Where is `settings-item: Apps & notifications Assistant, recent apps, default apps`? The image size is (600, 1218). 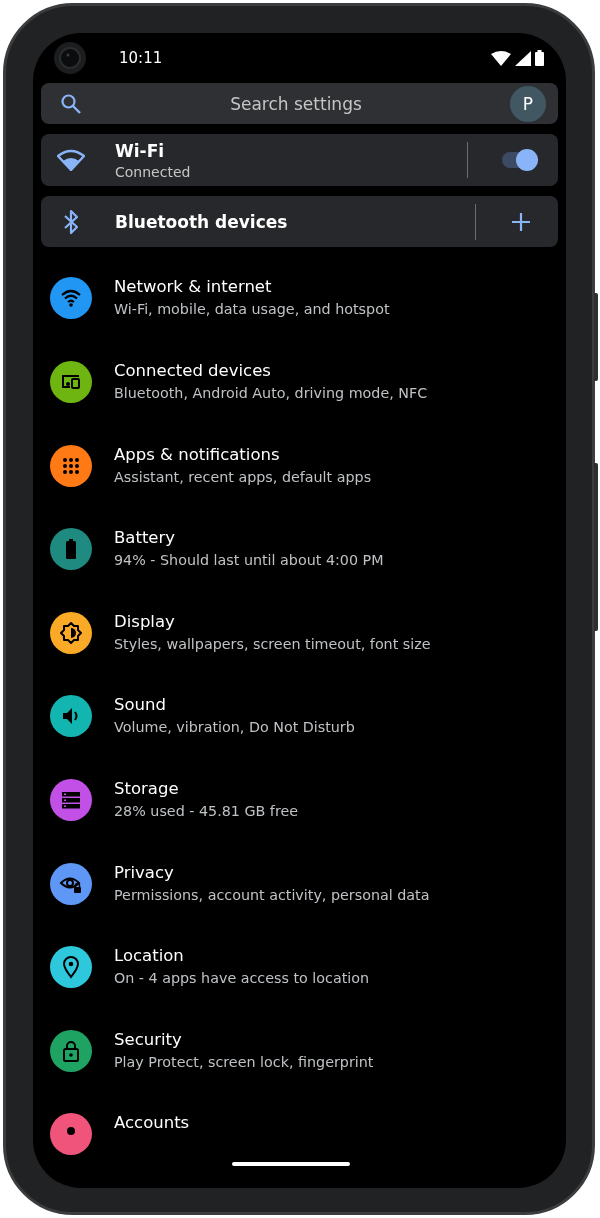 settings-item: Apps & notifications Assistant, recent apps, default apps is located at coordinates (299, 477).